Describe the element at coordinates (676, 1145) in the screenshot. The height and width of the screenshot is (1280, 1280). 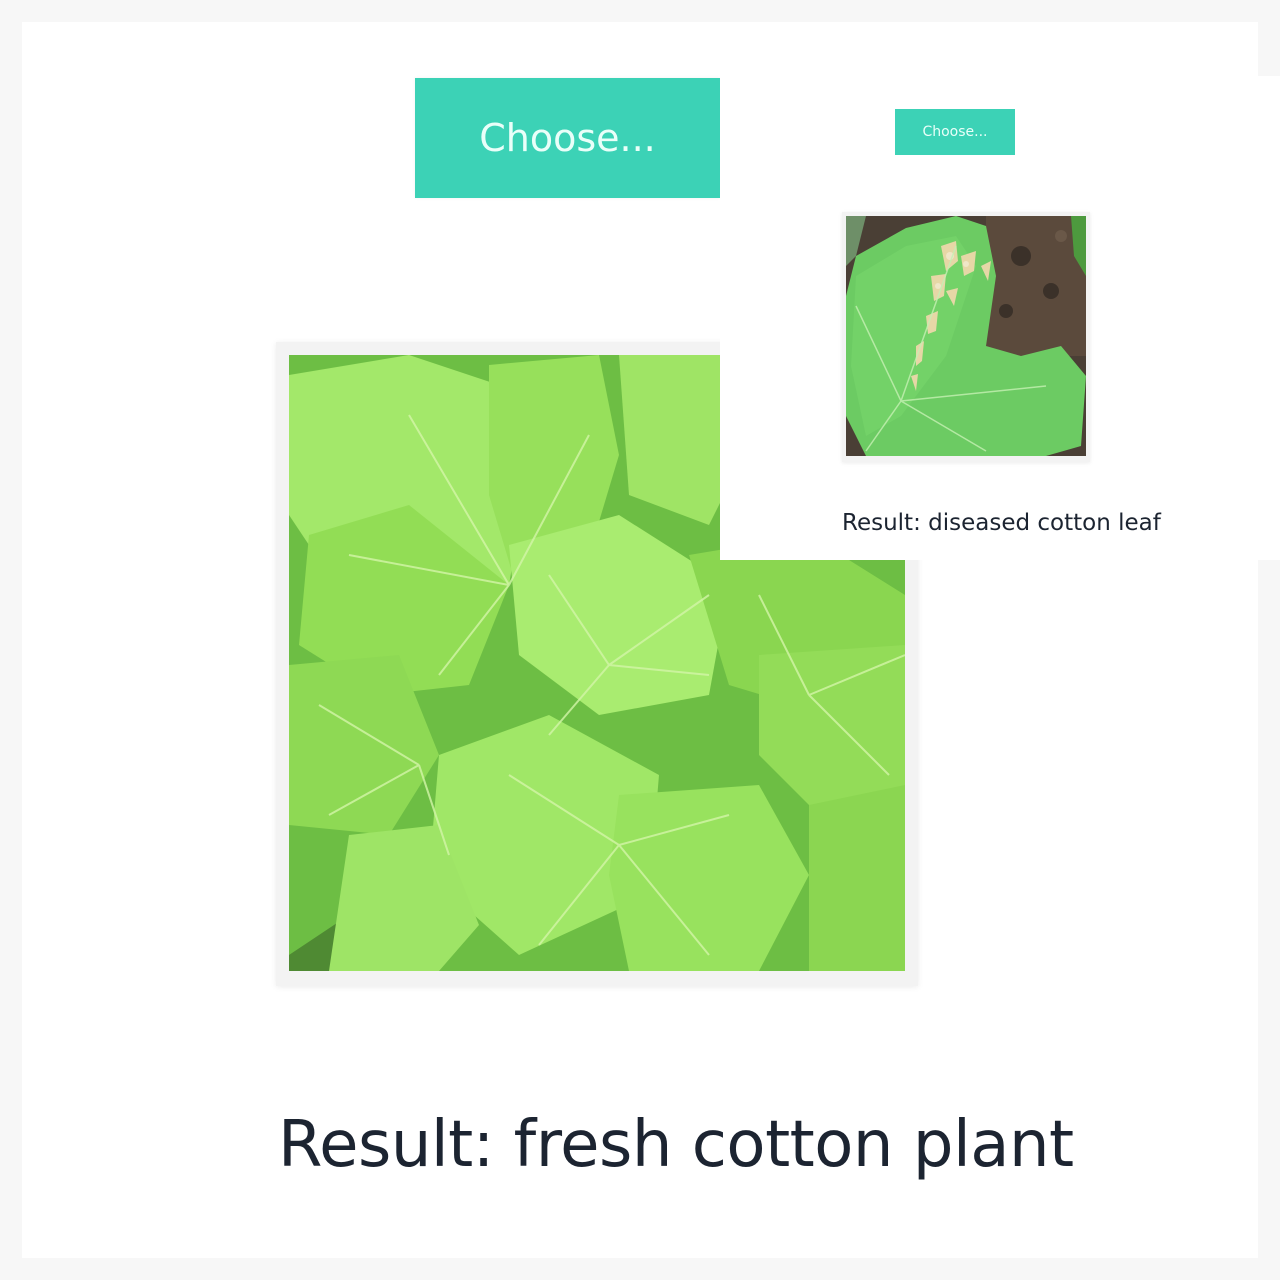
I see `result-text-fresh: Result: fresh cotton plant` at that location.